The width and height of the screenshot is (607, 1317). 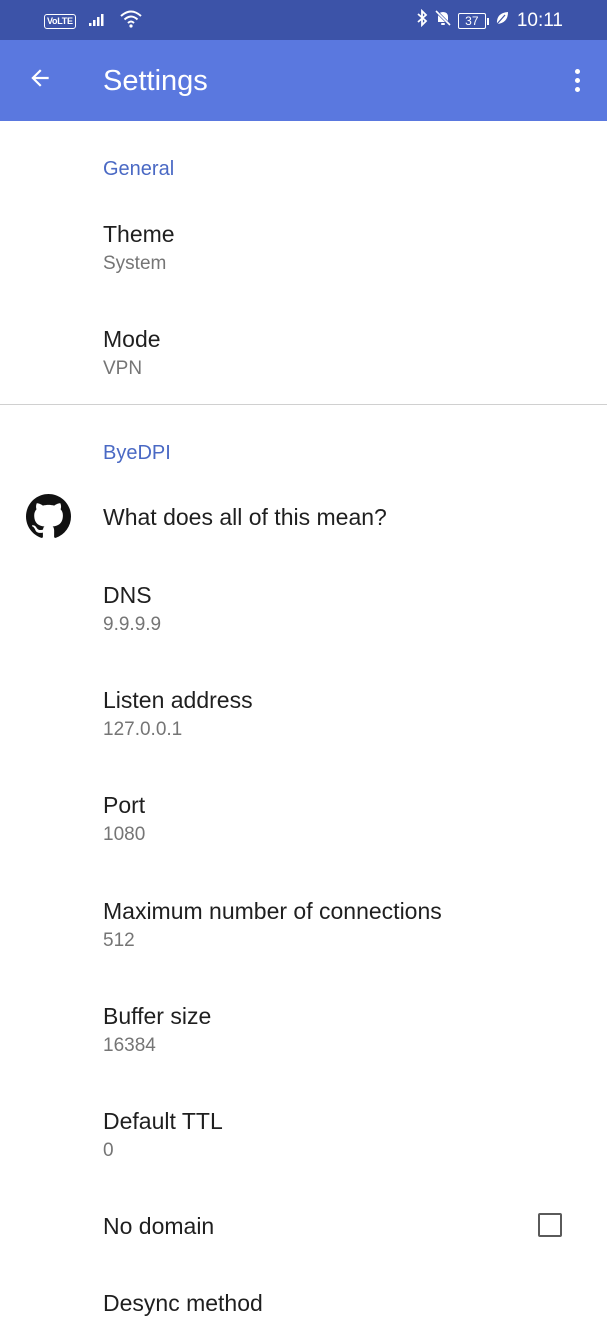 I want to click on pref-title: What does all of this mean?, so click(x=245, y=517).